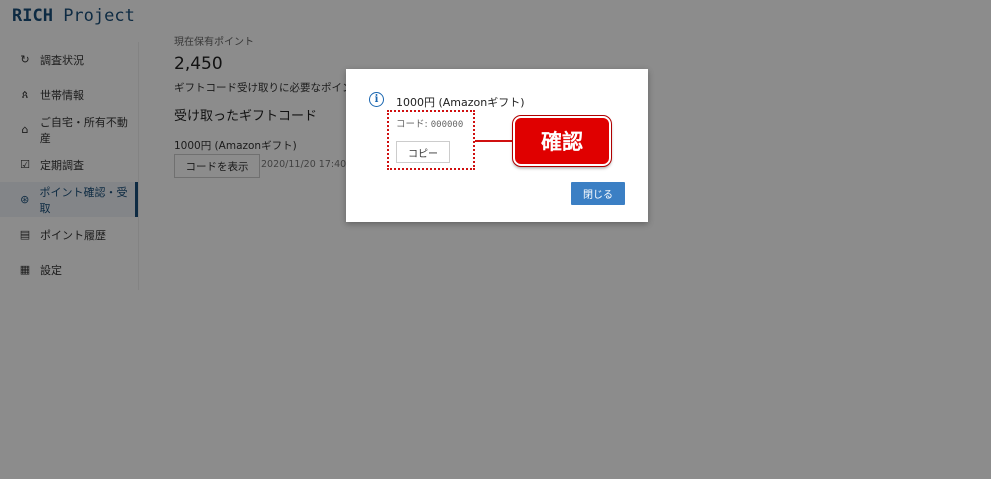  What do you see at coordinates (562, 141) in the screenshot?
I see `callout-label: 確認` at bounding box center [562, 141].